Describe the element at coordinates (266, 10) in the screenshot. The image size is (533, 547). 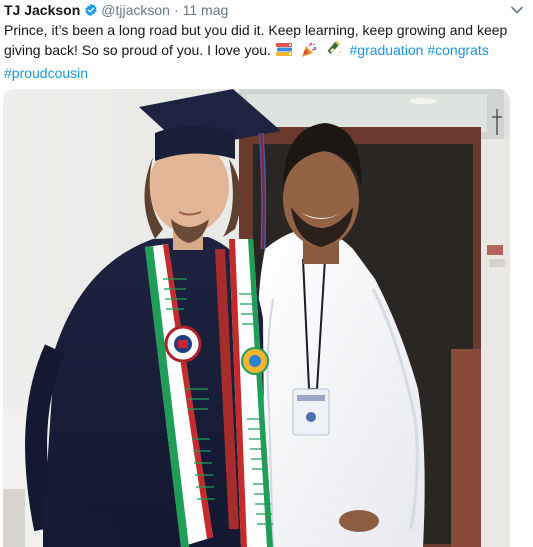
I see `tweet-header: TJ Jackson @tjjackson · 11 mag` at that location.